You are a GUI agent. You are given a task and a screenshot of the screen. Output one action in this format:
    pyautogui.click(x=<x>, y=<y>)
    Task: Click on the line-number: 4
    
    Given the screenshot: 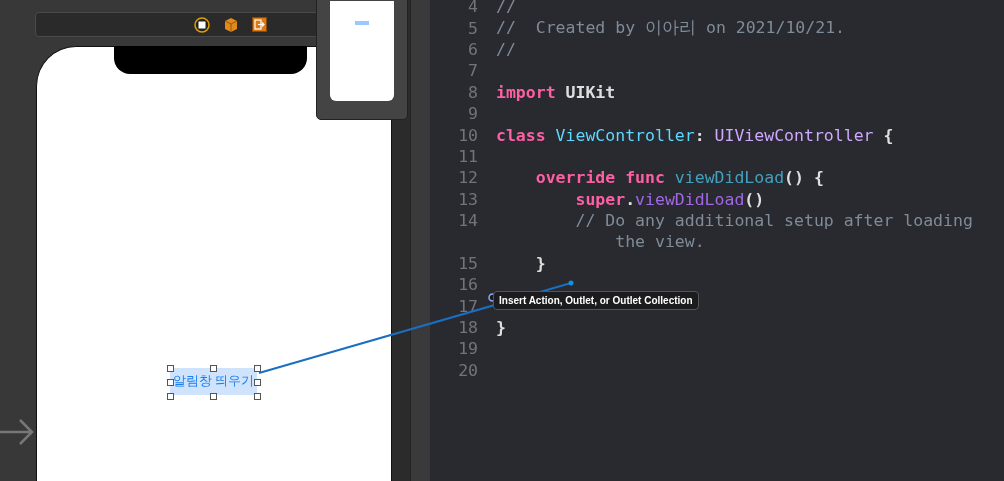 What is the action you would take?
    pyautogui.click(x=472, y=8)
    